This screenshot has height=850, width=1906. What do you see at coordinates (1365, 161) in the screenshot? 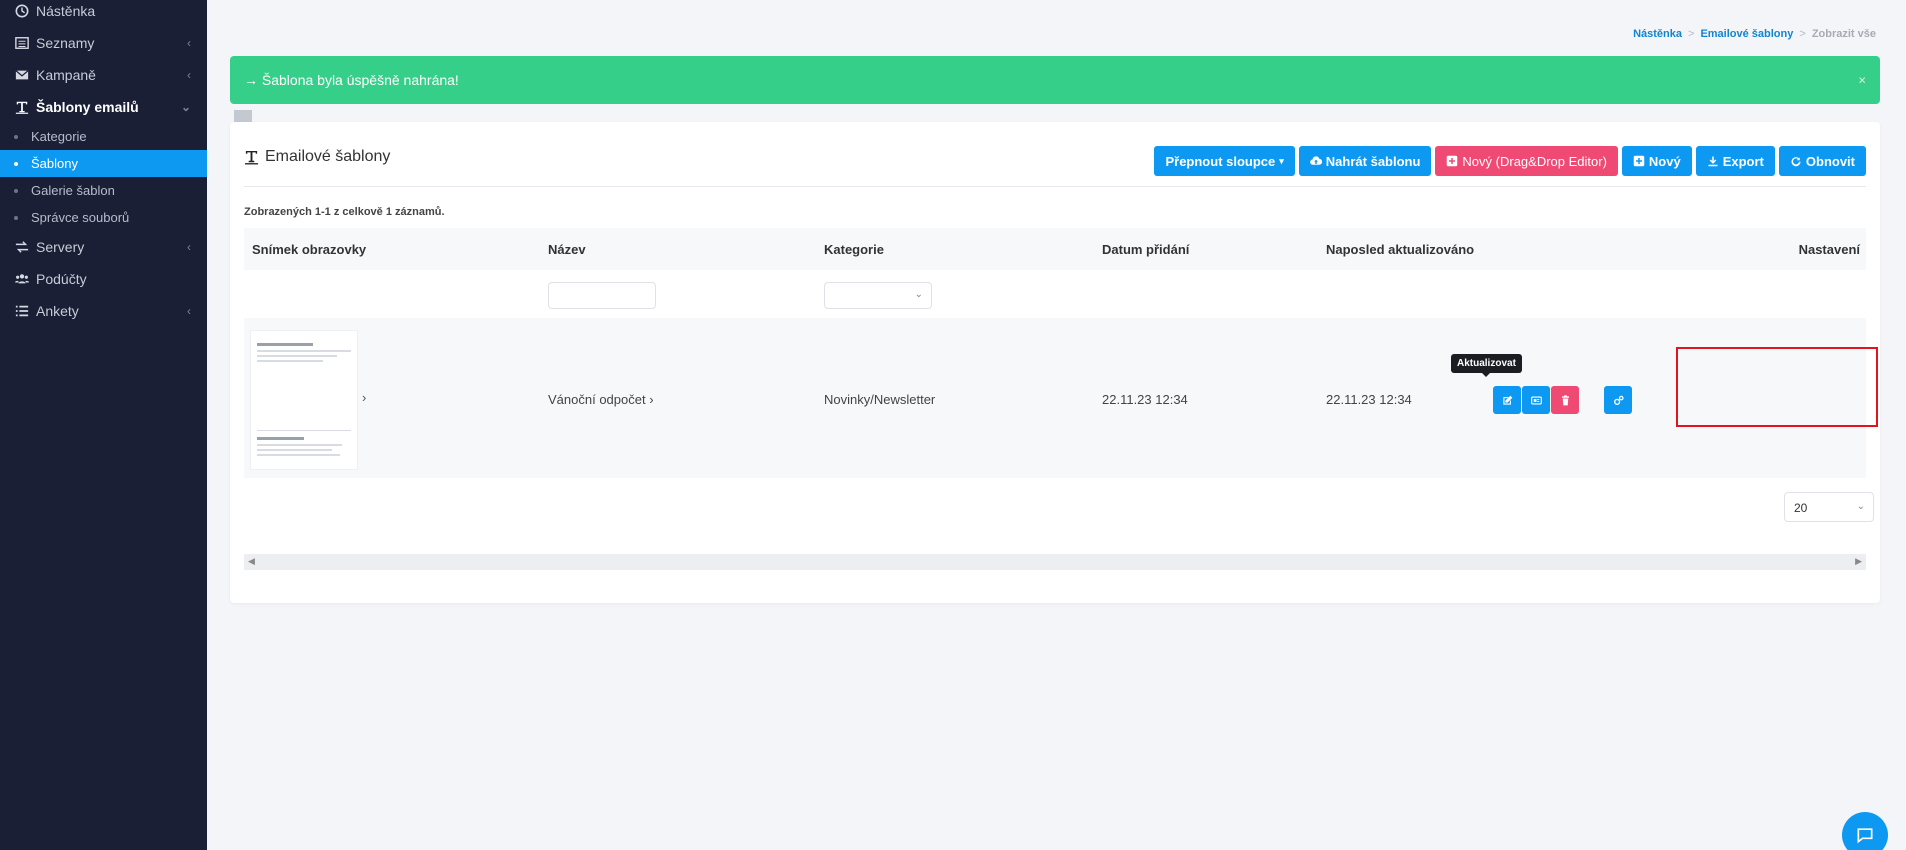
I see `upload-template-button: Nahrát šablonu` at bounding box center [1365, 161].